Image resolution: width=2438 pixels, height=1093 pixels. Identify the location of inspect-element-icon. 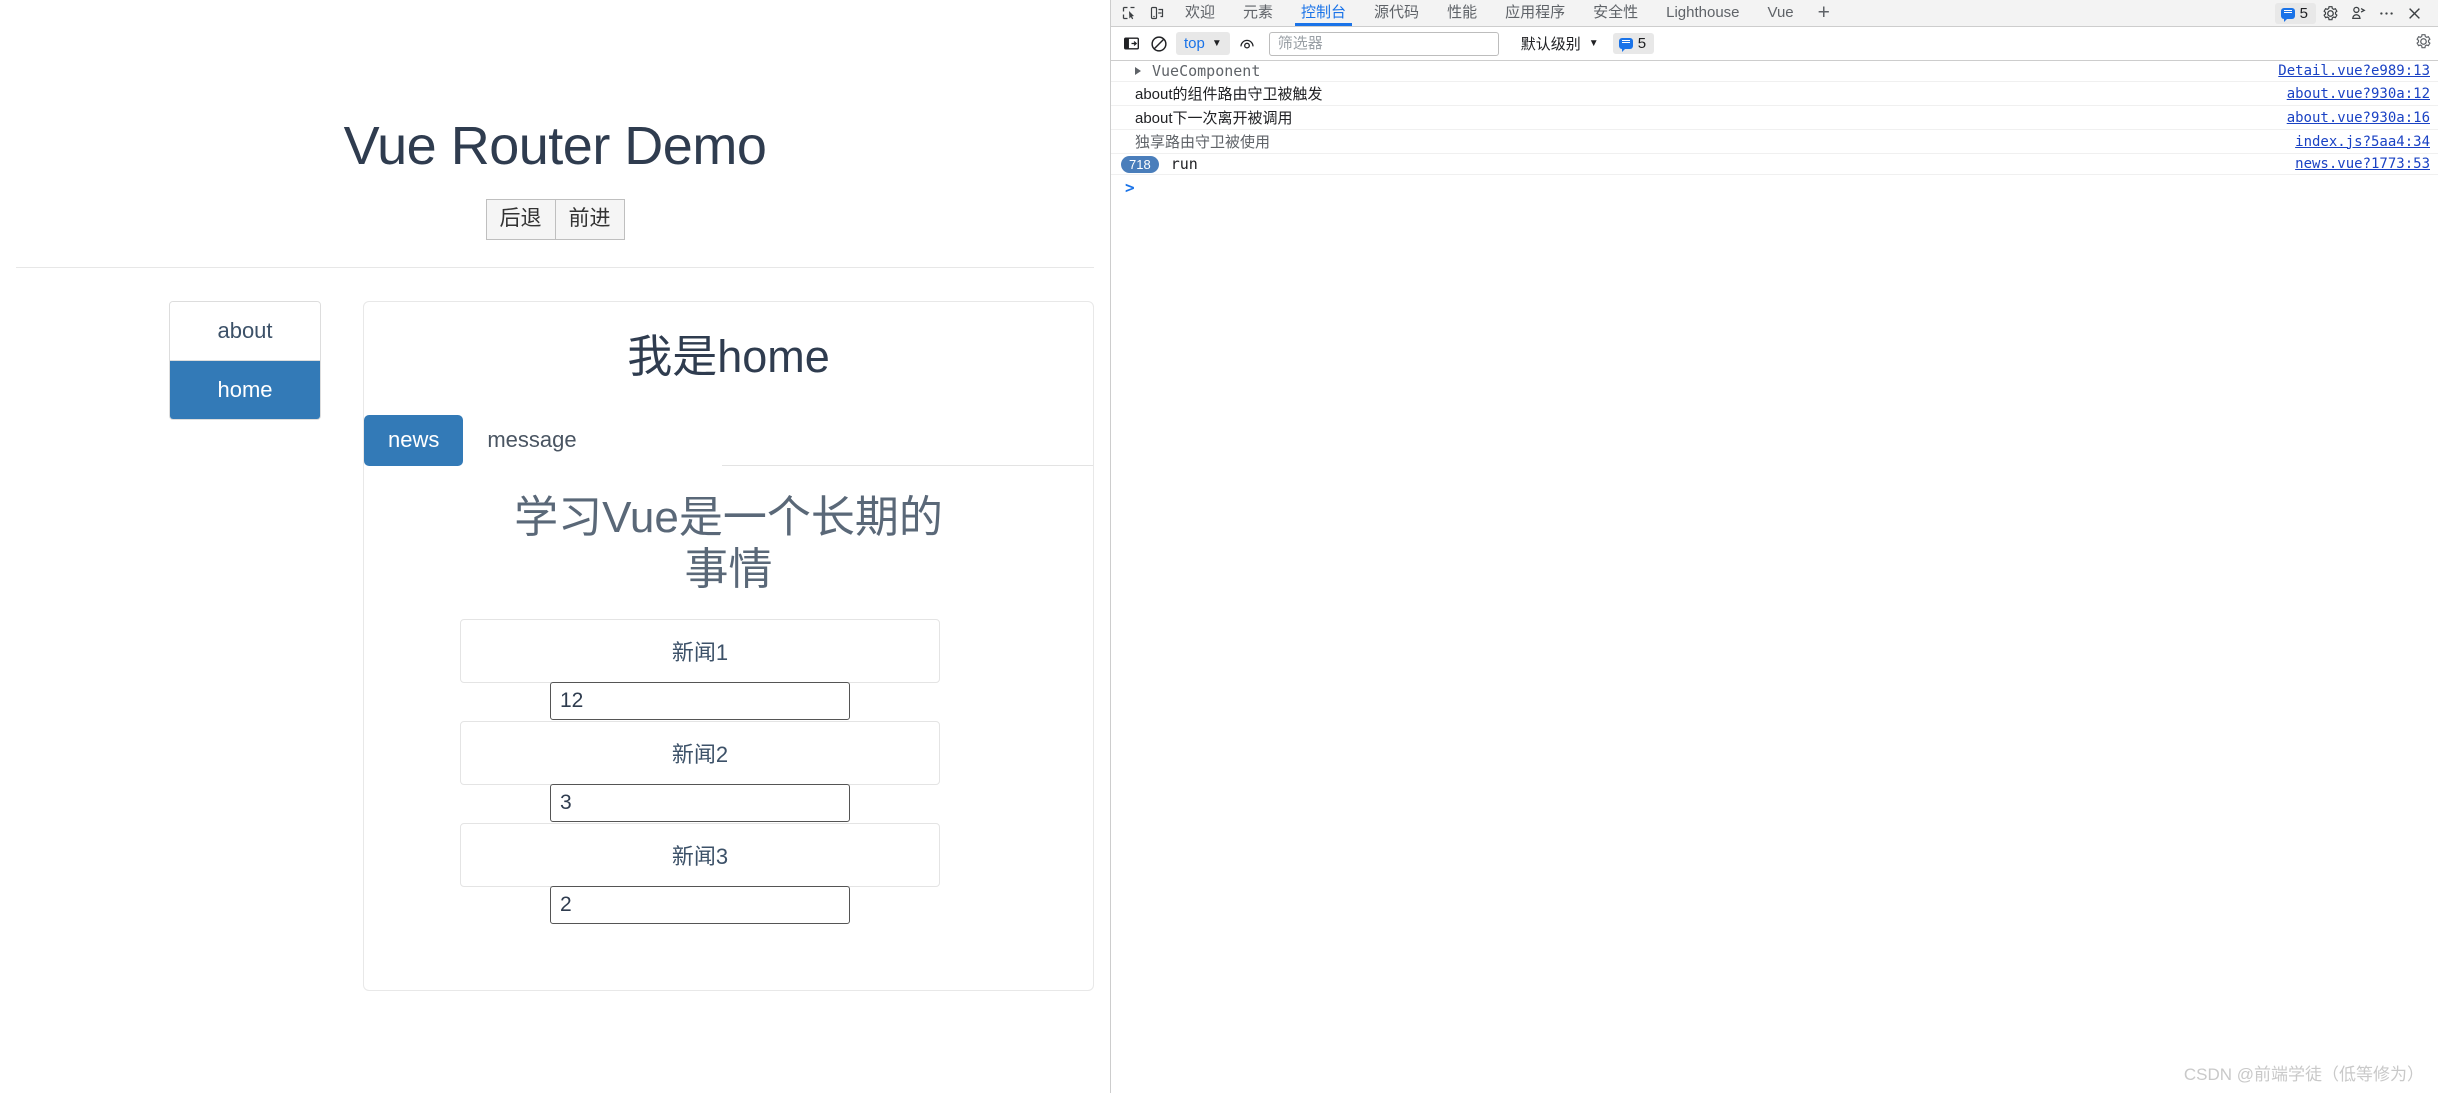
(1129, 13).